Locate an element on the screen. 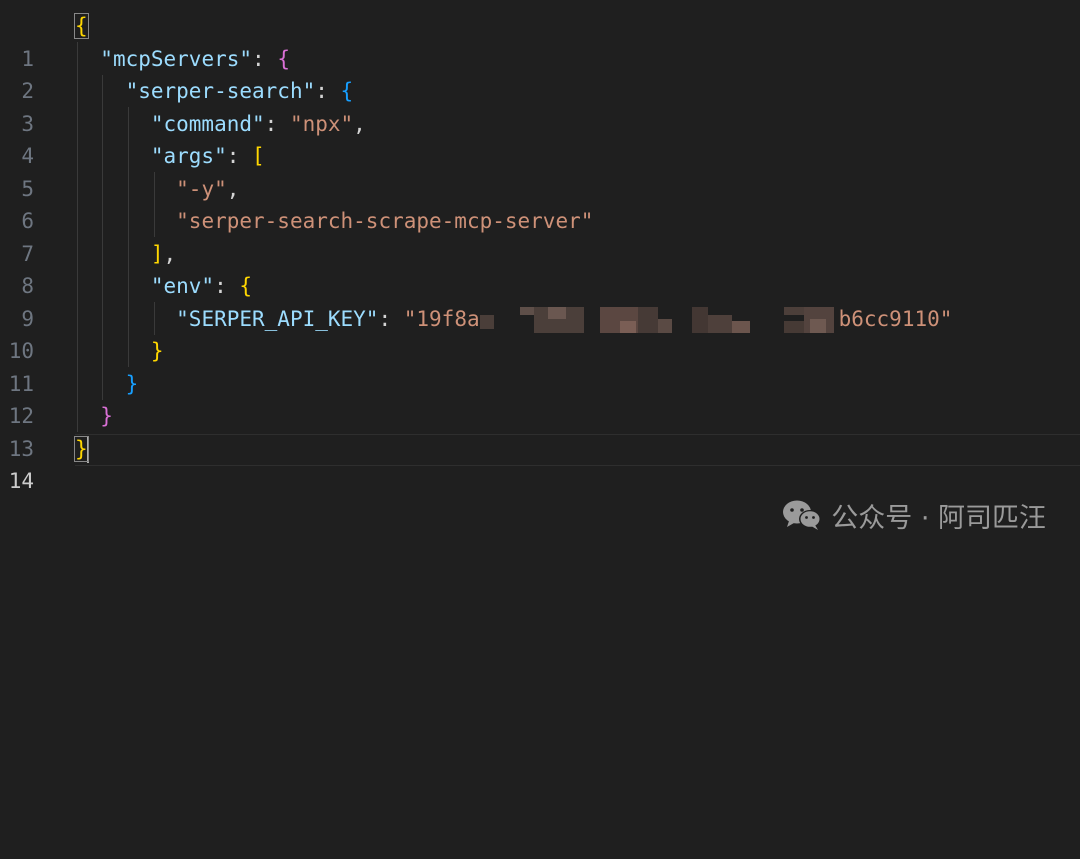 This screenshot has width=1080, height=859. code-line: 13 } is located at coordinates (540, 430).